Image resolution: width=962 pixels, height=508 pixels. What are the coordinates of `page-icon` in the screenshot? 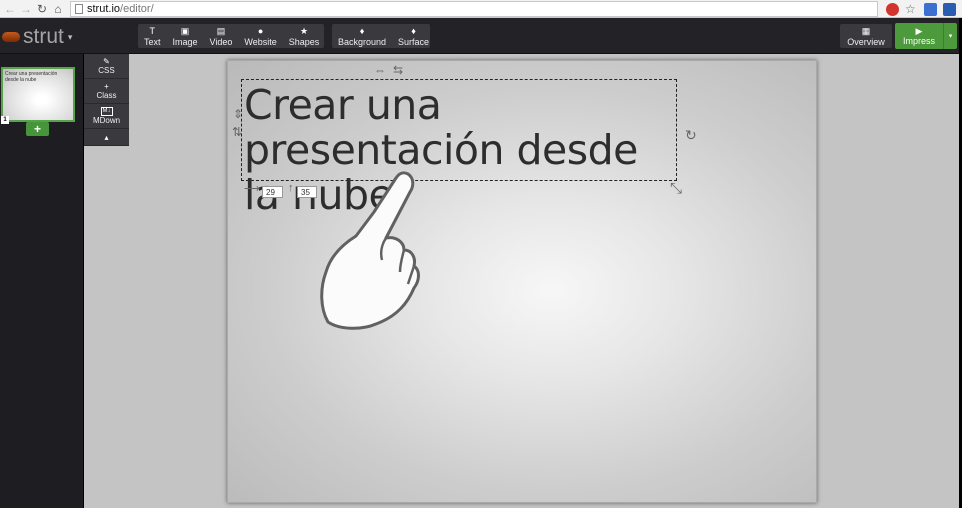 It's located at (79, 9).